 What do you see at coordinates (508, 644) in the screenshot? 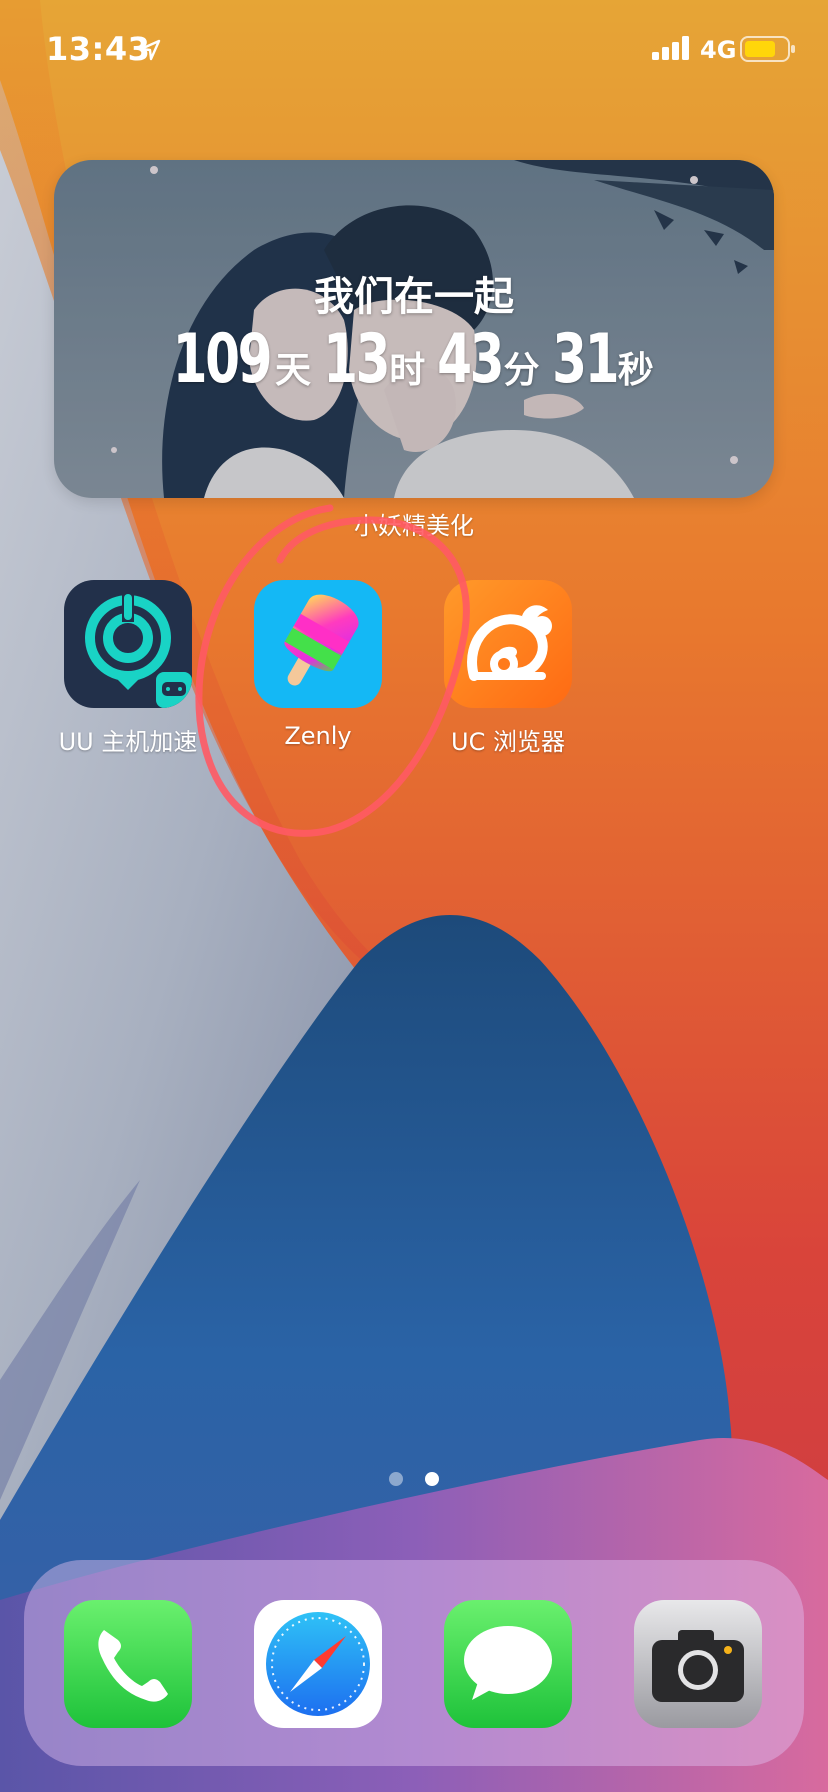
I see `uc-squirrel-icon` at bounding box center [508, 644].